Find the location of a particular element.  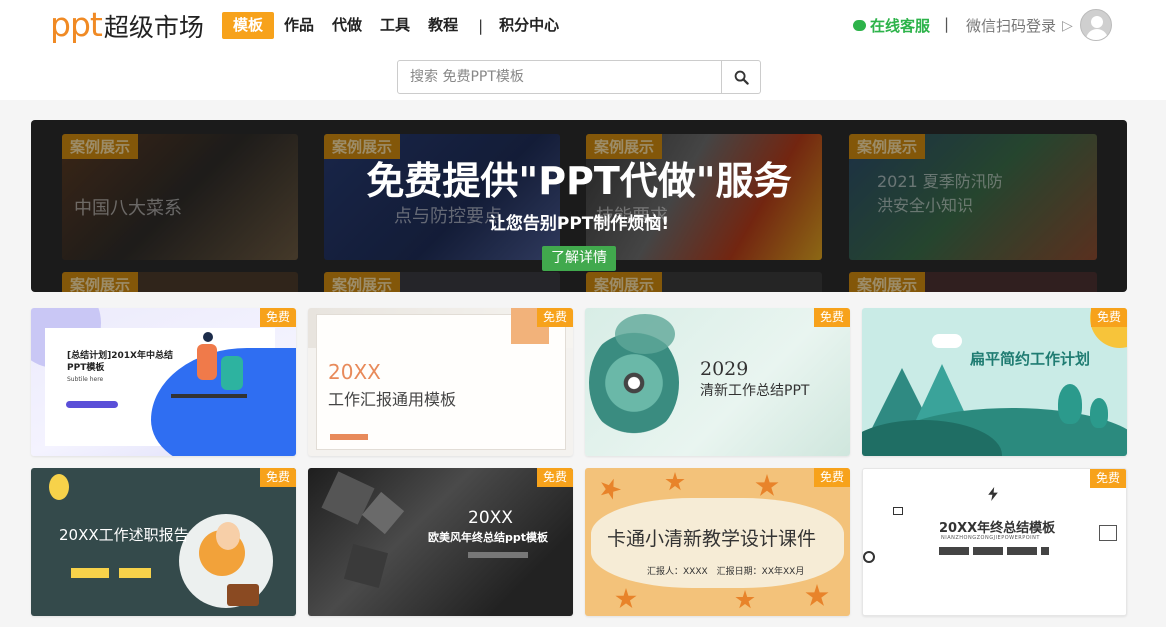

search-button is located at coordinates (741, 77).